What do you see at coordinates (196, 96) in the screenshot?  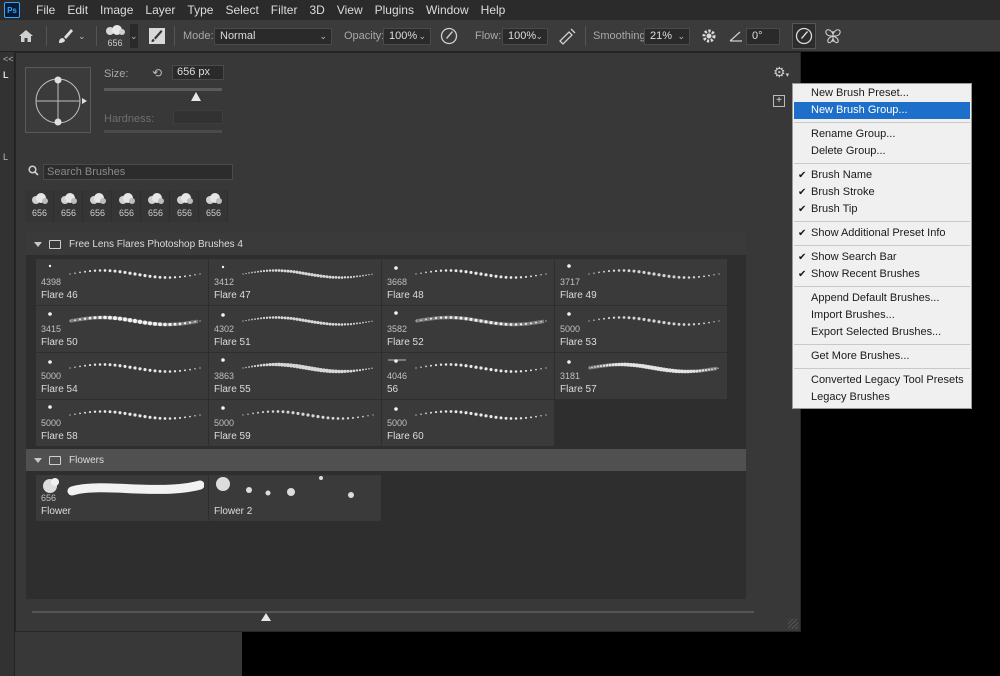 I see `size-slider-thumb` at bounding box center [196, 96].